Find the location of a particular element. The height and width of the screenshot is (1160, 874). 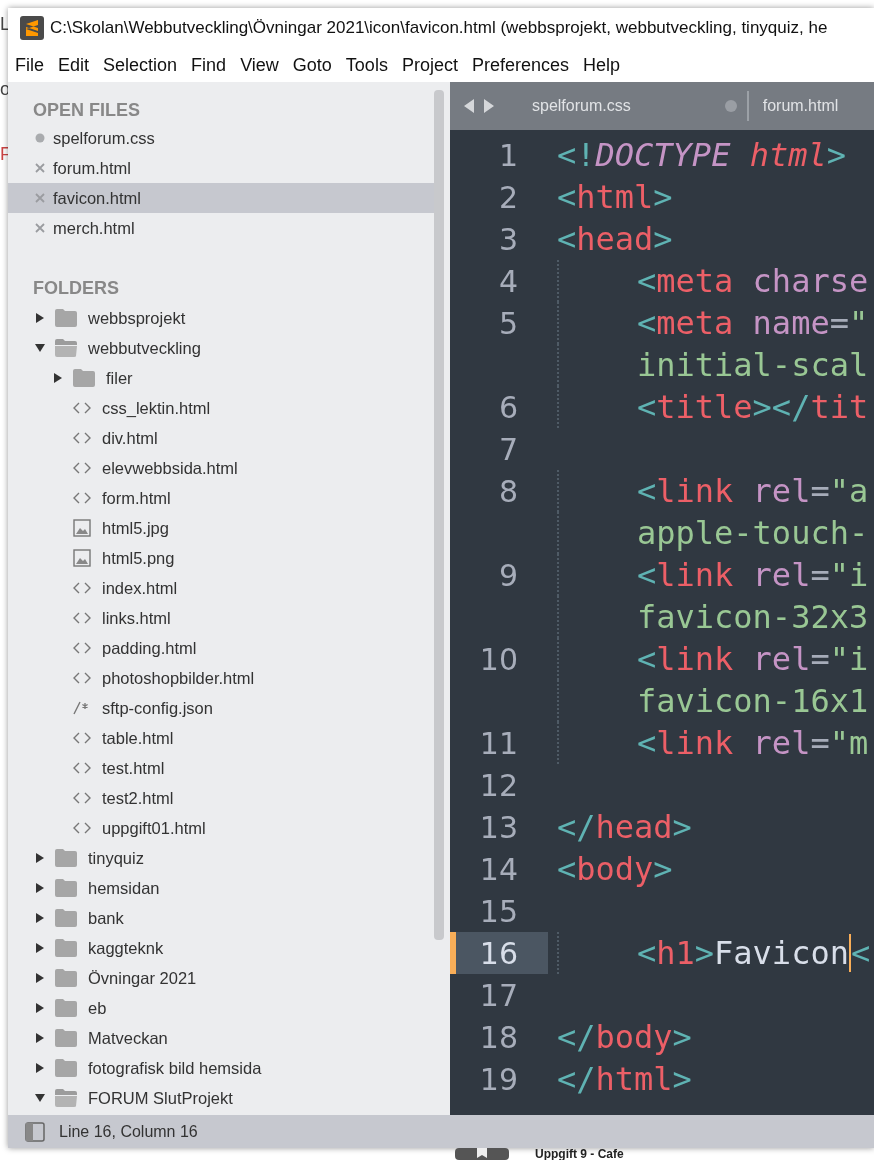

open-file-item: favicon.html is located at coordinates (221, 198).